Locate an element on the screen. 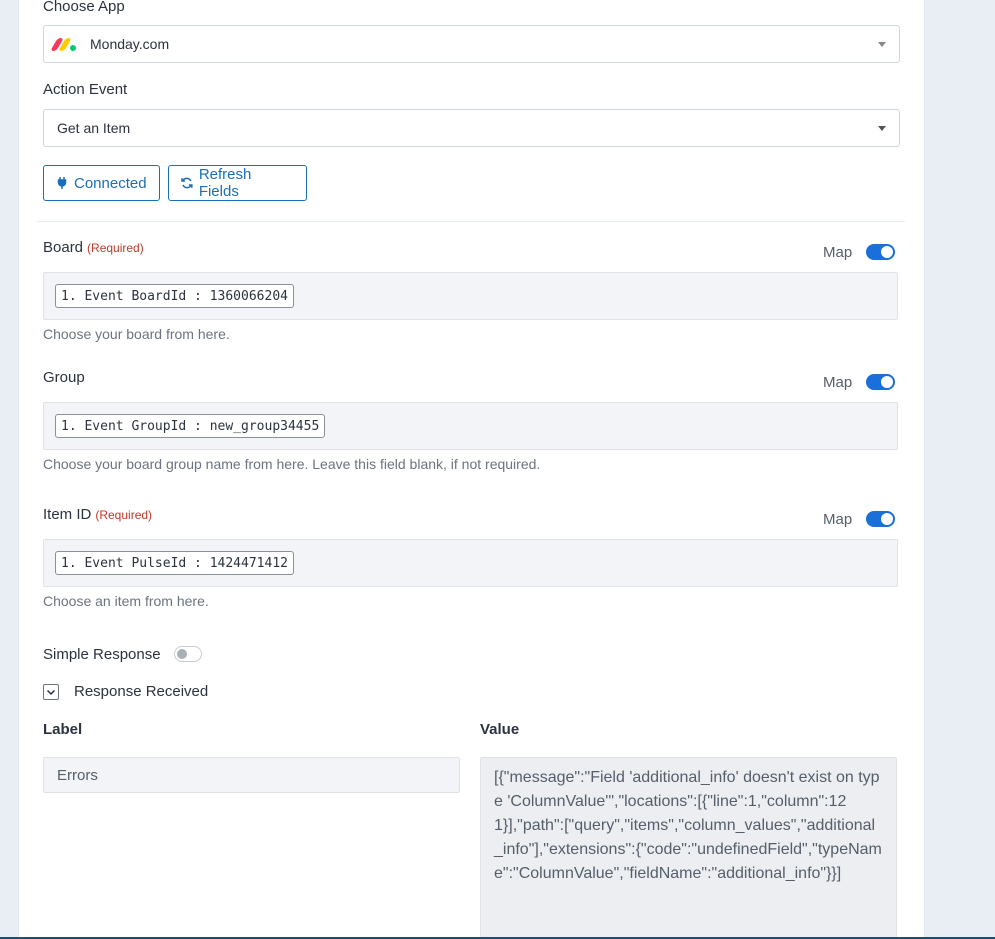 This screenshot has height=939, width=995. simple-response-label: Simple Response is located at coordinates (102, 654).